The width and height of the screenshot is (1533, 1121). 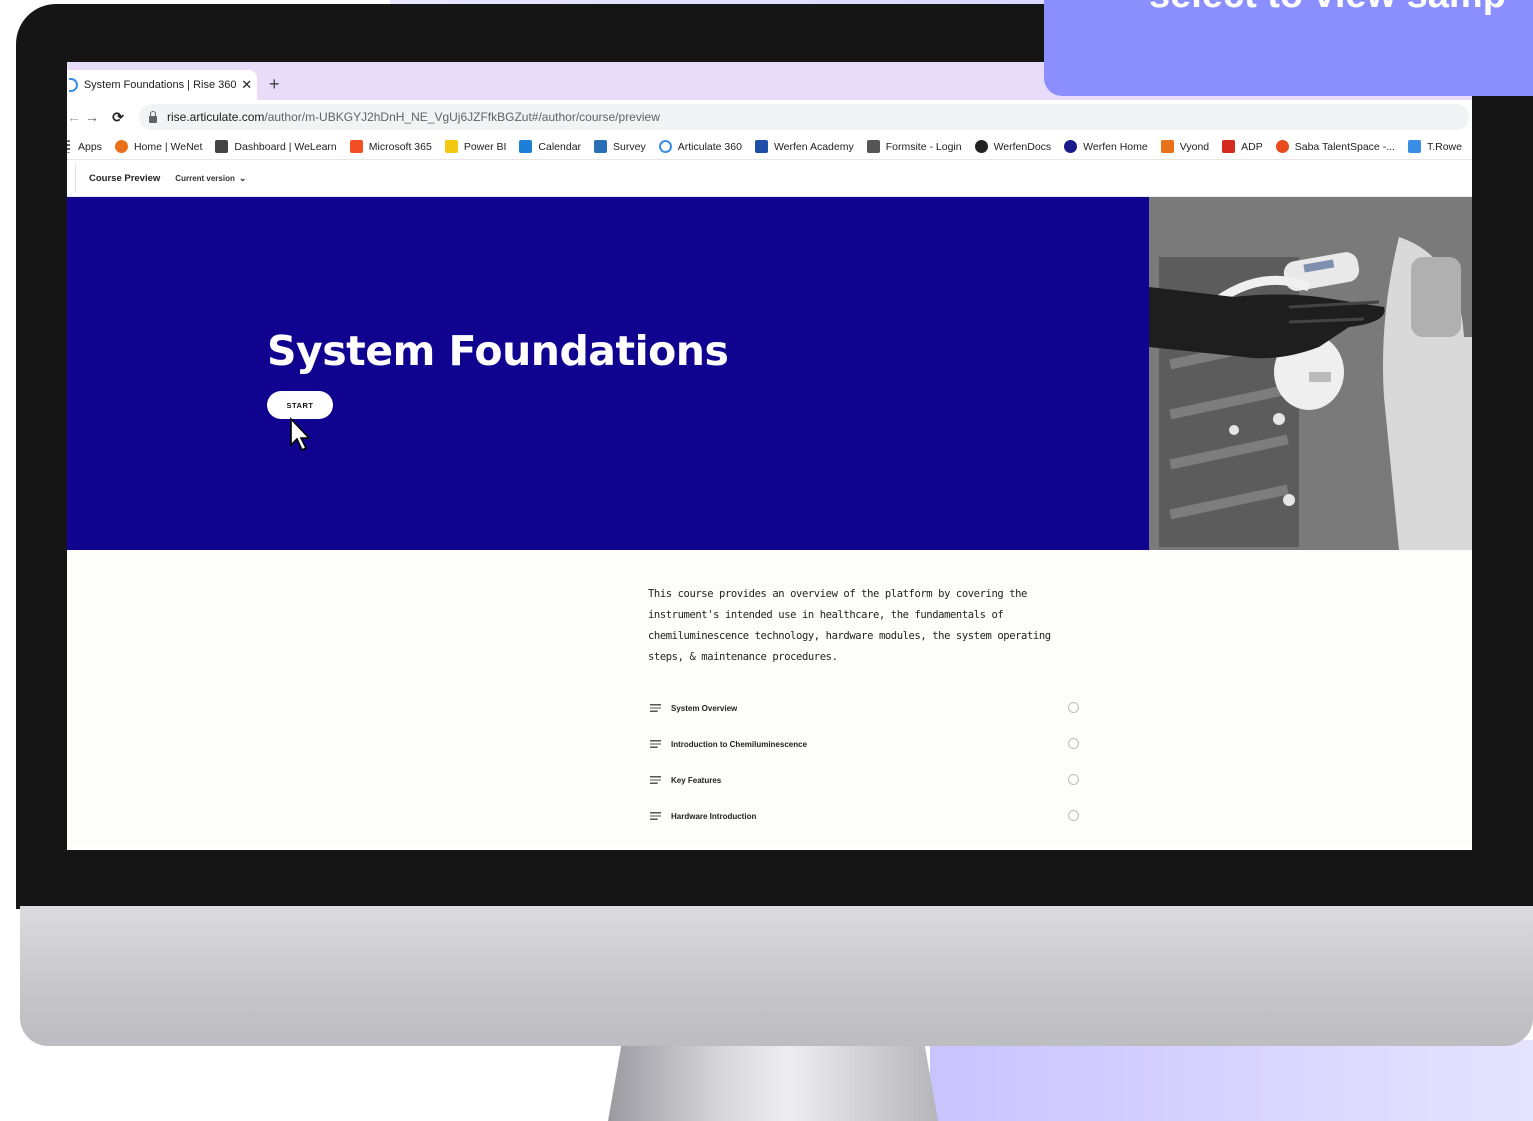 I want to click on lesson-item: Key Features, so click(x=865, y=780).